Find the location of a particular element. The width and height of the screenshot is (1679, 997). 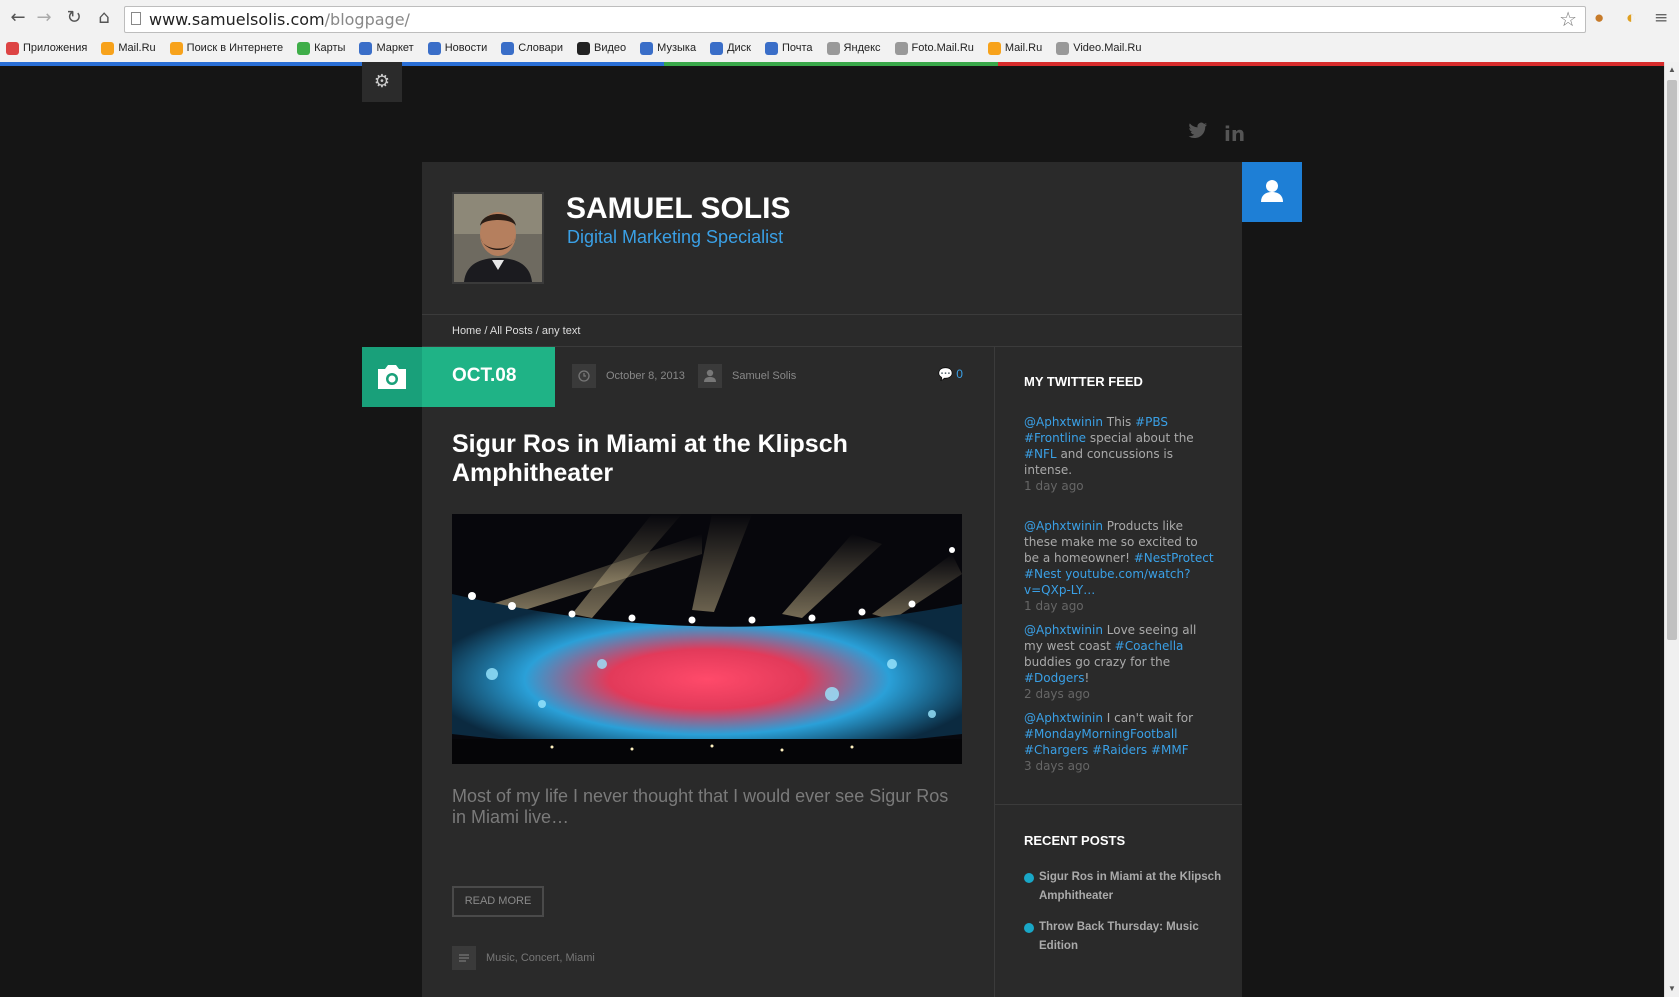

post-image is located at coordinates (707, 639).